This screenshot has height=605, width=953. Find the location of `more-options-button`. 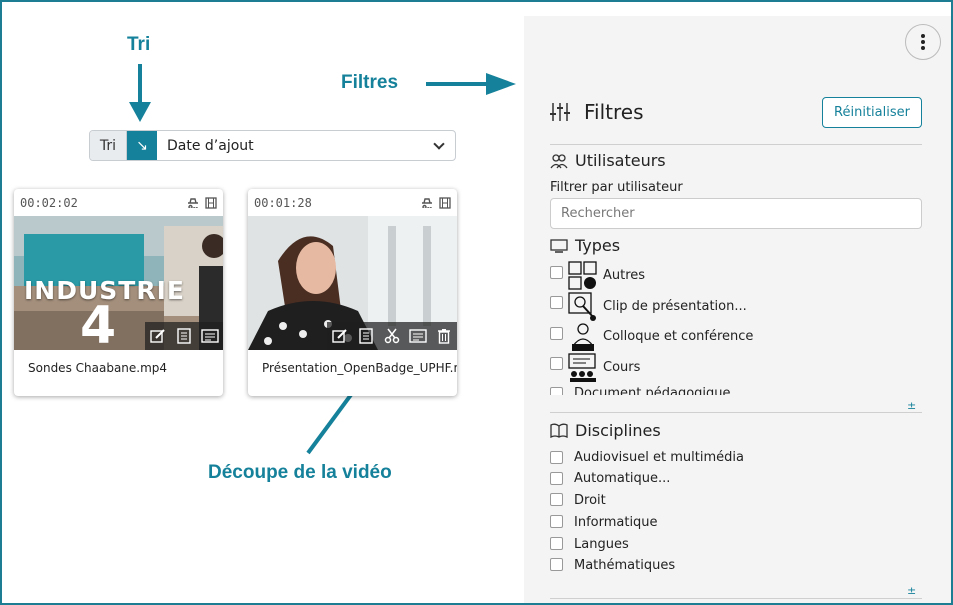

more-options-button is located at coordinates (923, 42).